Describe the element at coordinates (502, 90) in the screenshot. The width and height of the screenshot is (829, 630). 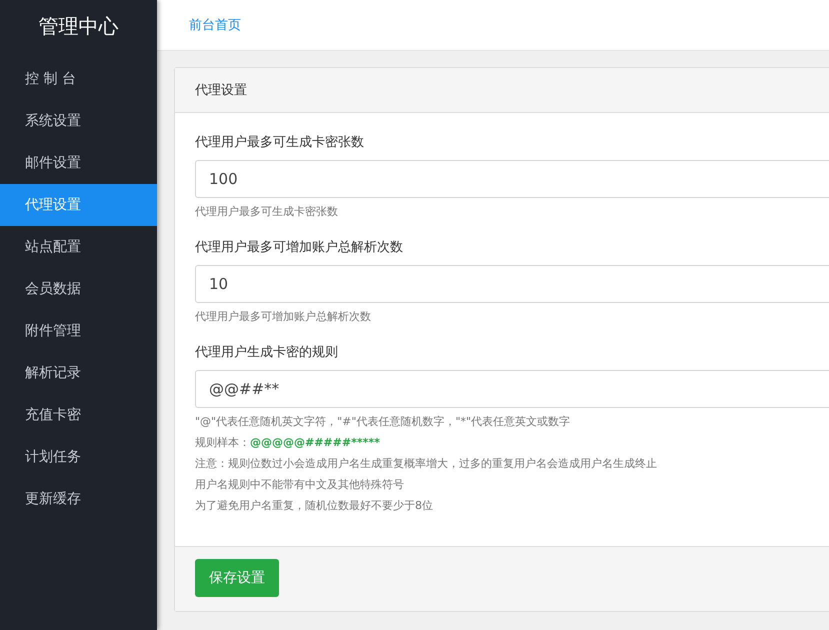
I see `card-title: 代理设置` at that location.